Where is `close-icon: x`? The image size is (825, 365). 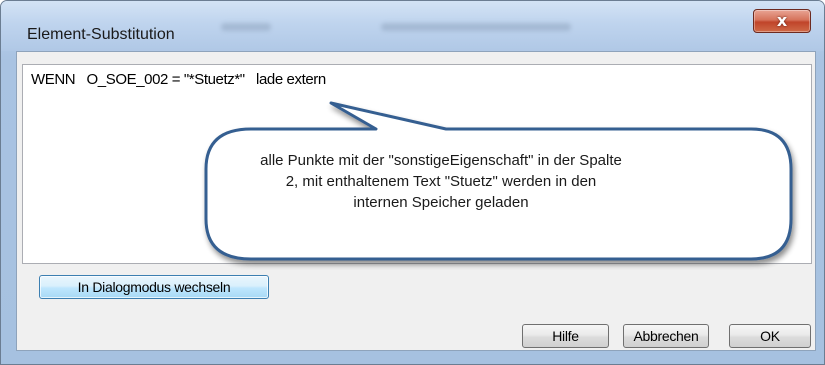 close-icon: x is located at coordinates (782, 20).